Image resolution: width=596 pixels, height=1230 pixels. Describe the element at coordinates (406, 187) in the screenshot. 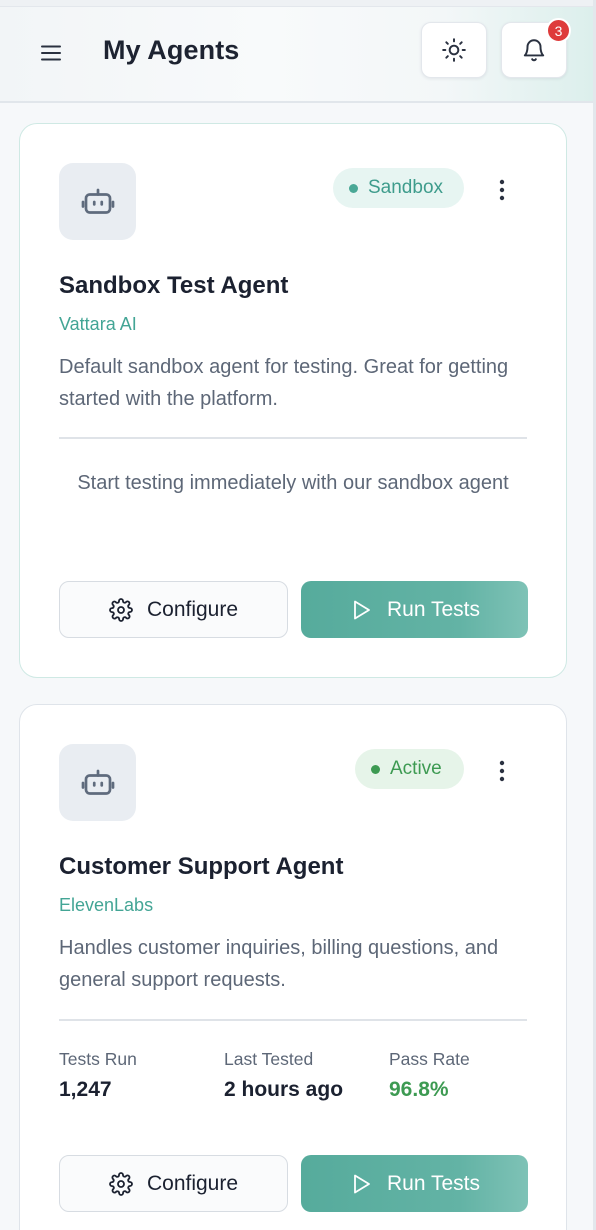

I see `status-label: Sandbox` at that location.